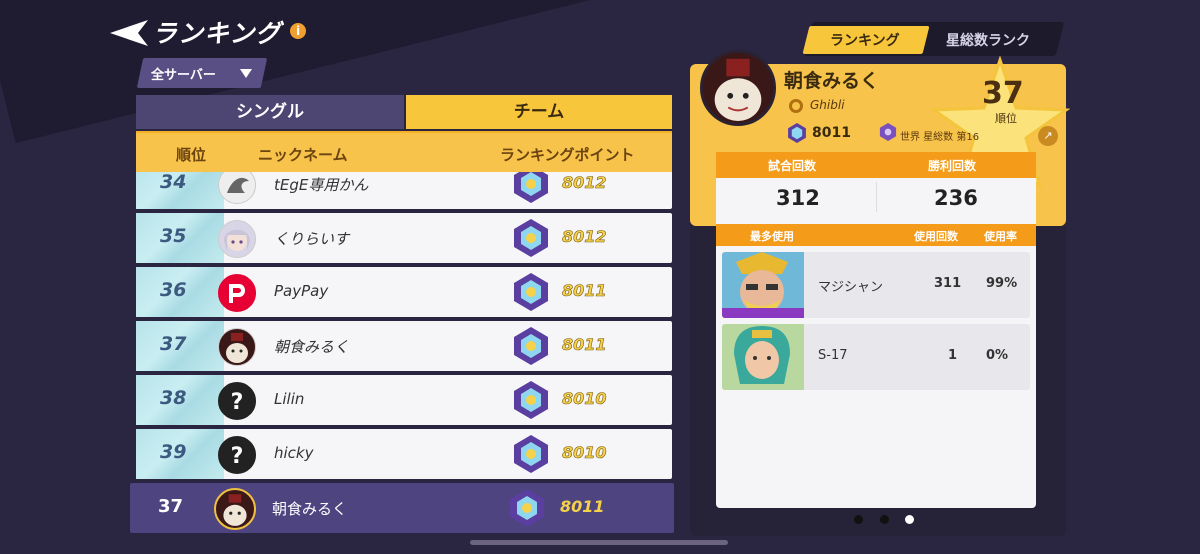  Describe the element at coordinates (289, 399) in the screenshot. I see `player-name: Lilin` at that location.